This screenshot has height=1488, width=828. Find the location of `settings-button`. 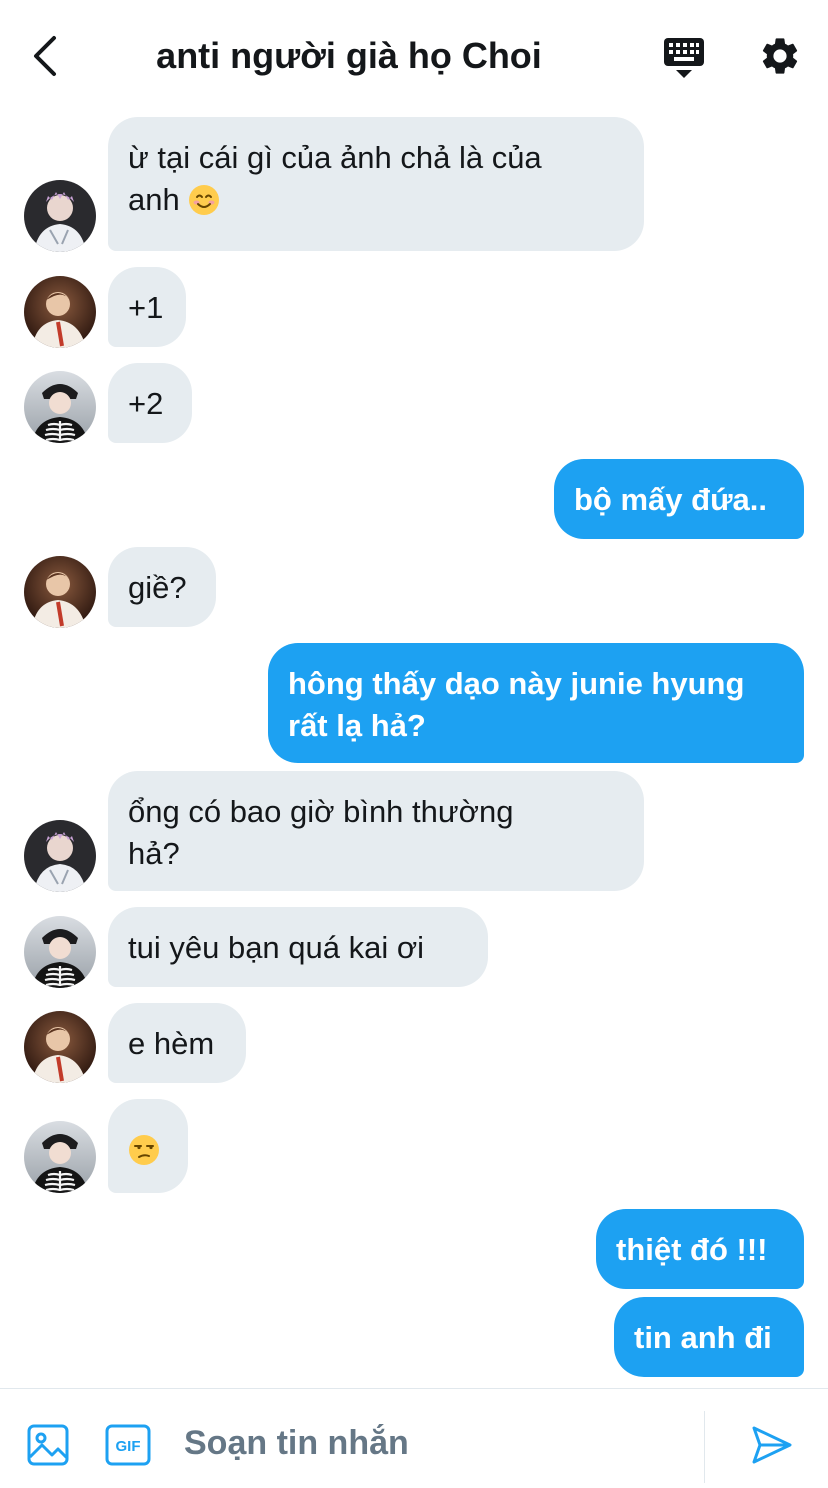

settings-button is located at coordinates (780, 56).